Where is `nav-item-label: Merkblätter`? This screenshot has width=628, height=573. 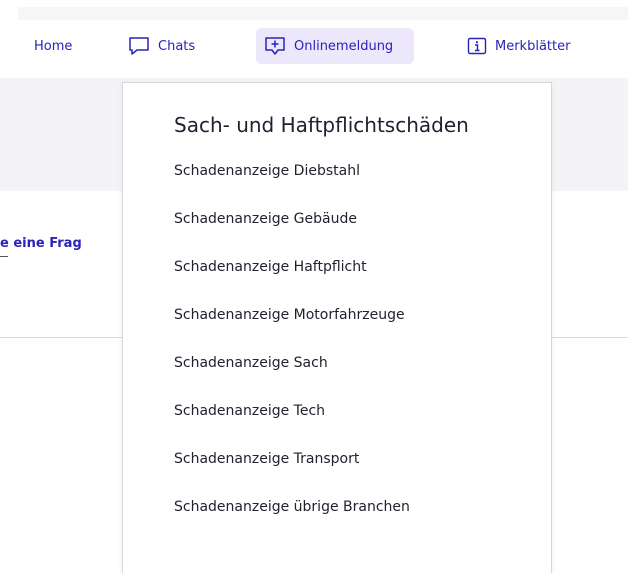
nav-item-label: Merkblätter is located at coordinates (533, 46).